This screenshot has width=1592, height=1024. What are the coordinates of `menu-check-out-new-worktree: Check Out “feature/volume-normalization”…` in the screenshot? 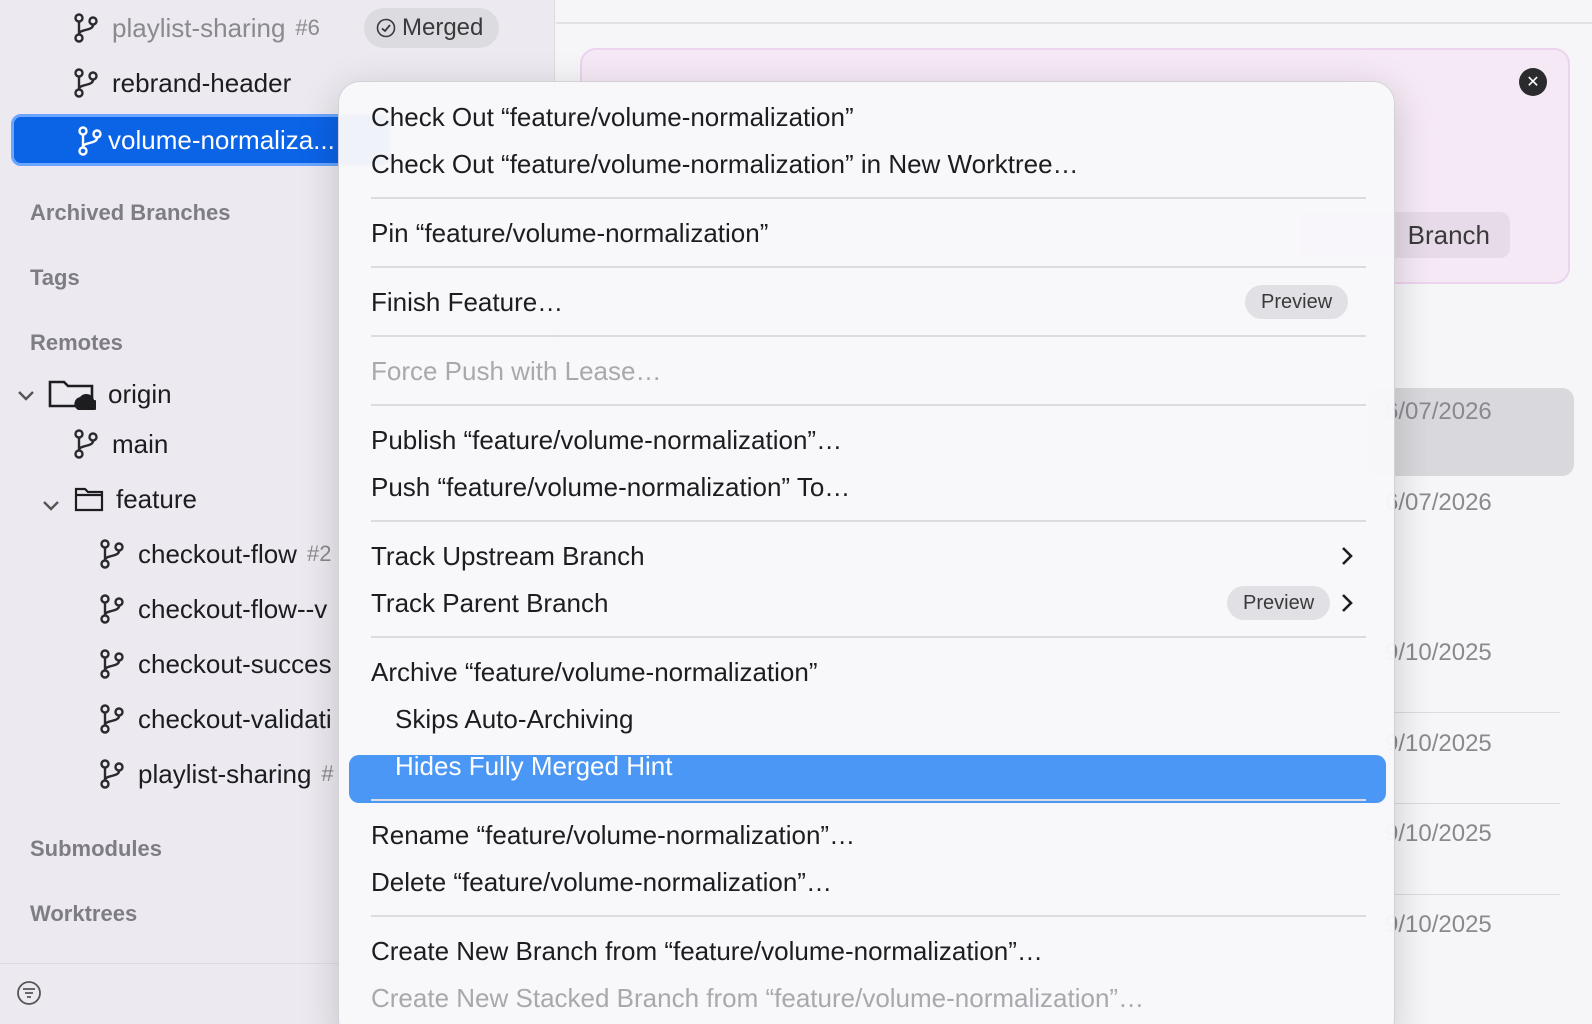 It's located at (725, 164).